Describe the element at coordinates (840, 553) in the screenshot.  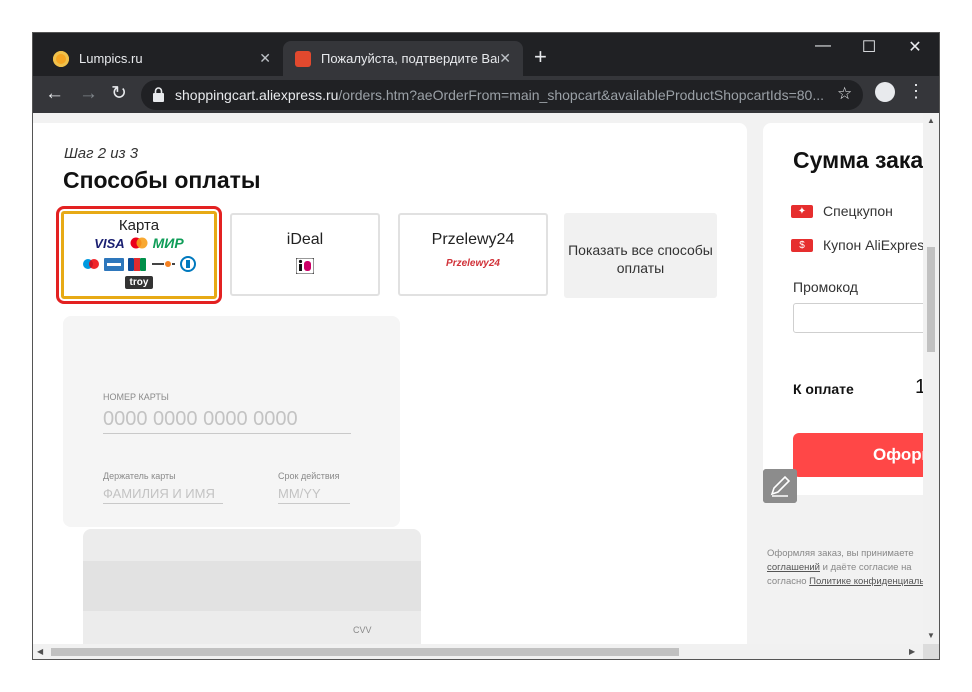
I see `legal-line: Оформляя заказ, вы принимаете` at that location.